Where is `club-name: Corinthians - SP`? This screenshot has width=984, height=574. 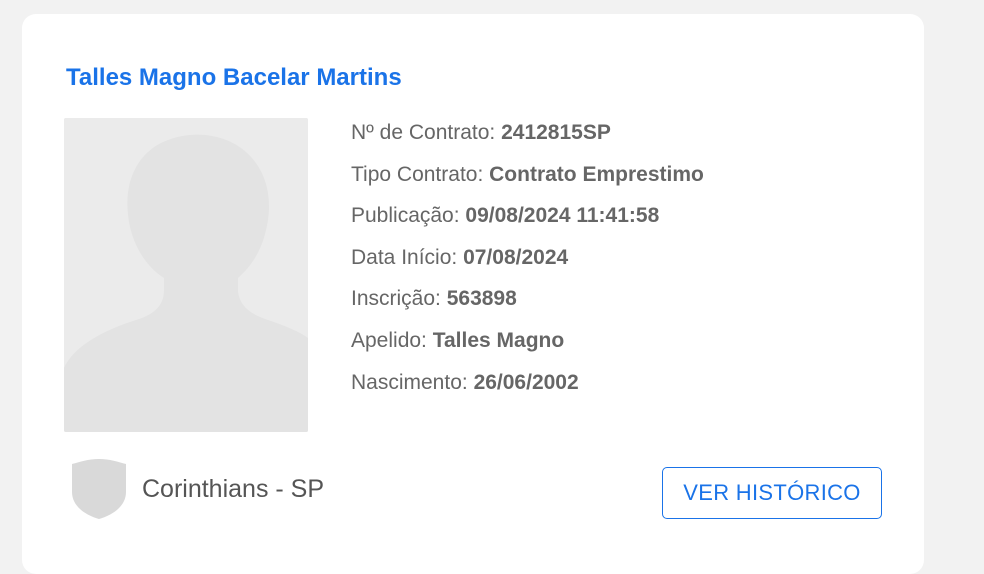
club-name: Corinthians - SP is located at coordinates (233, 488).